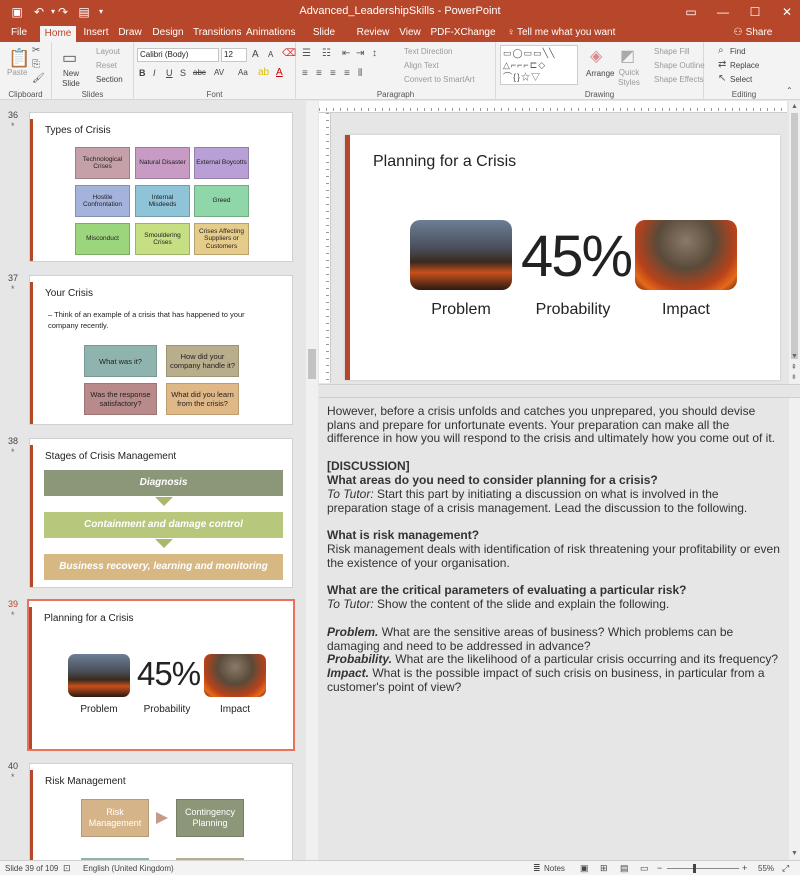 Image resolution: width=800 pixels, height=875 pixels. Describe the element at coordinates (794, 106) in the screenshot. I see `scroll-up-icon: ▲` at that location.